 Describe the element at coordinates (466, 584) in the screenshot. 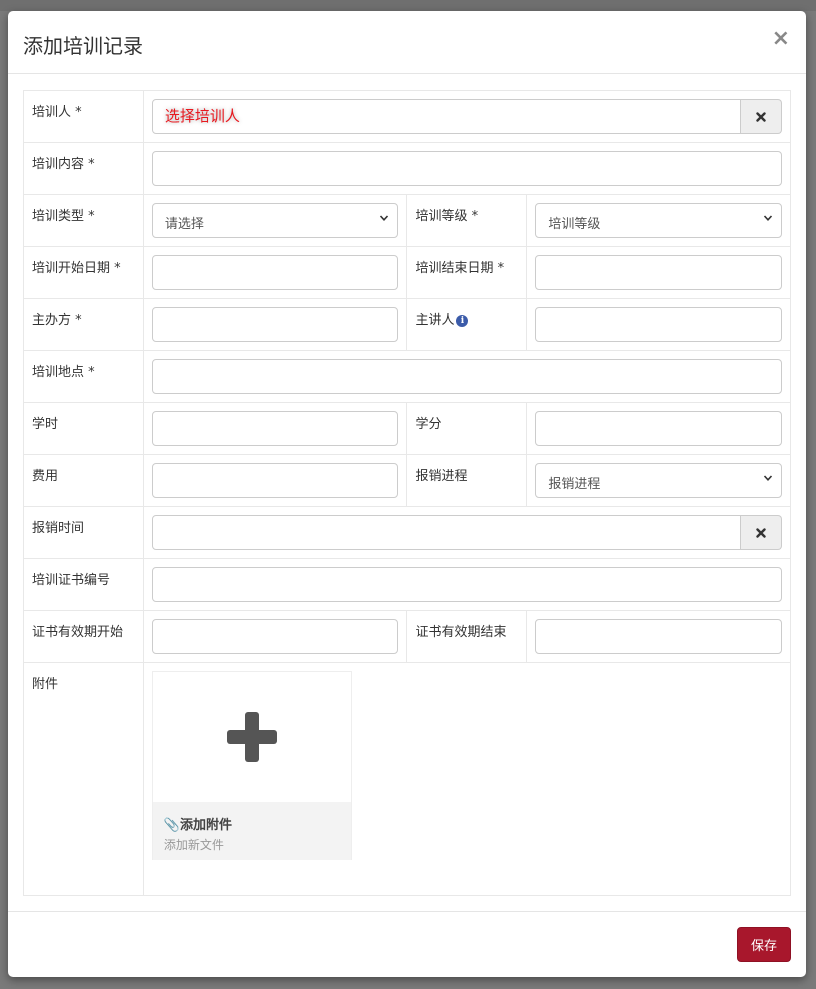

I see `certificate-no-input` at that location.